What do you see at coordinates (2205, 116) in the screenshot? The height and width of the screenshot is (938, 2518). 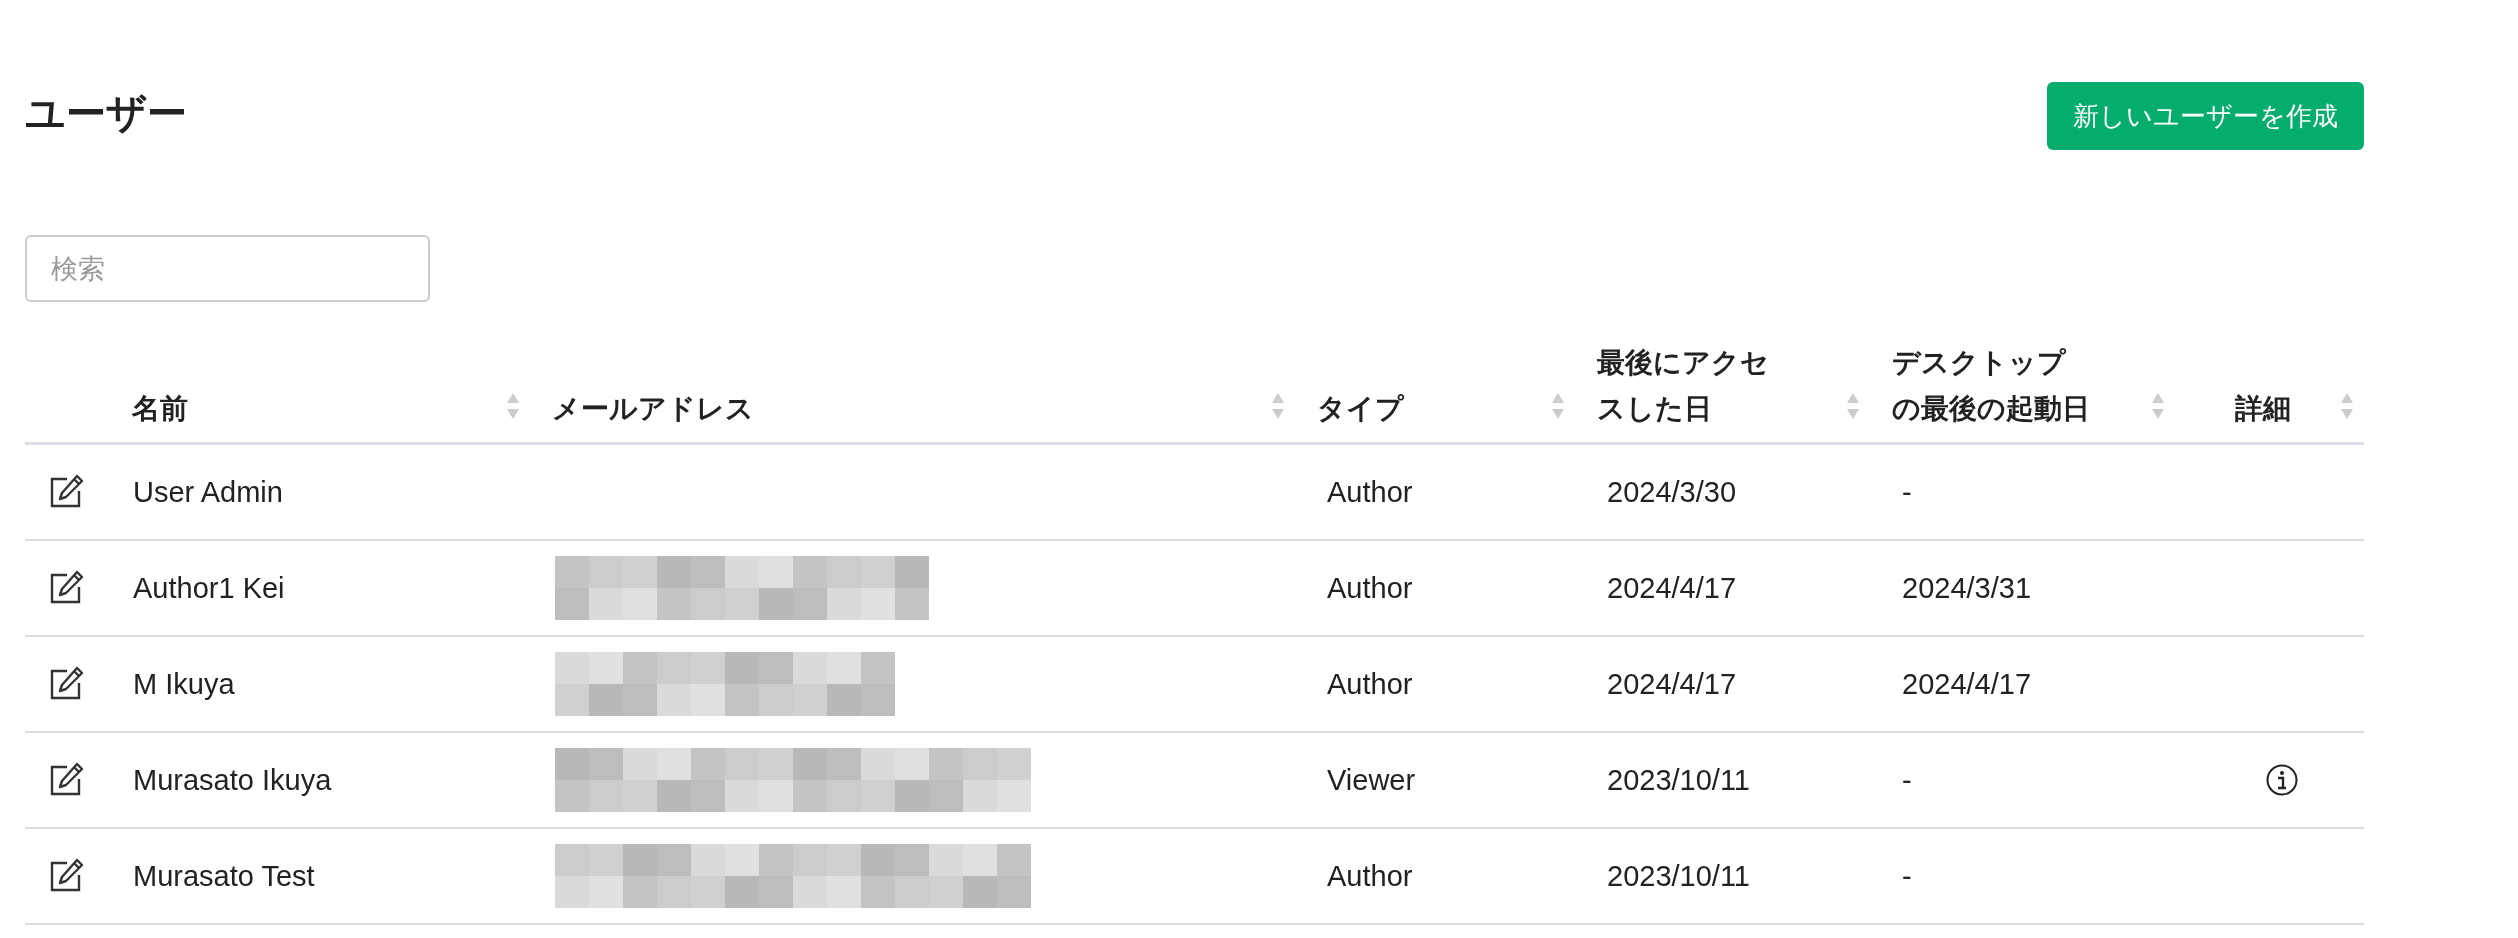 I see `create-user-button: 新しいユーザーを作成` at bounding box center [2205, 116].